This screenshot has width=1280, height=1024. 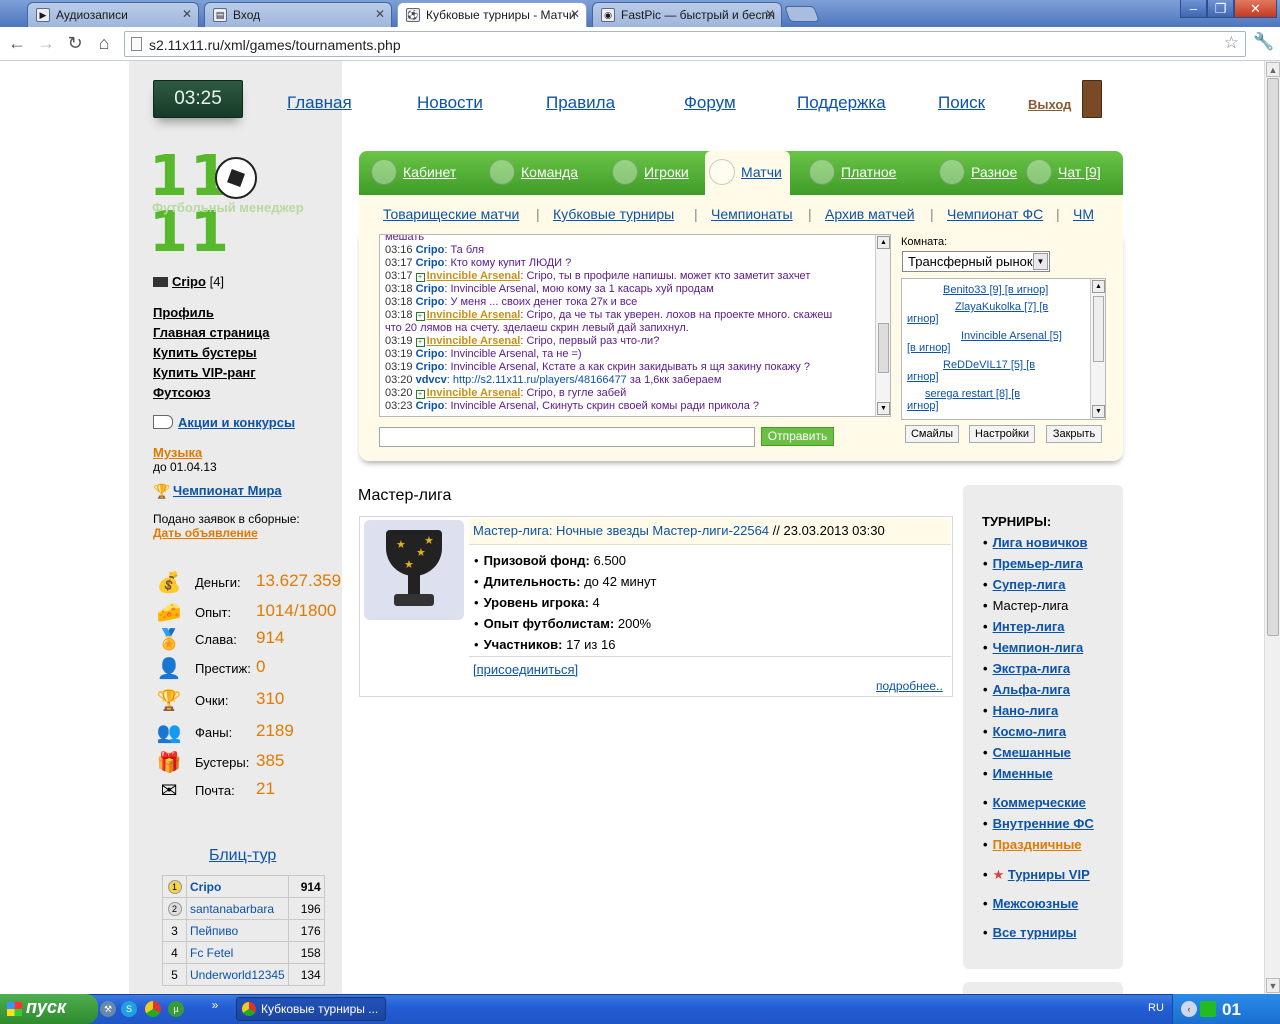 I want to click on chevron-right-icon: », so click(x=215, y=1005).